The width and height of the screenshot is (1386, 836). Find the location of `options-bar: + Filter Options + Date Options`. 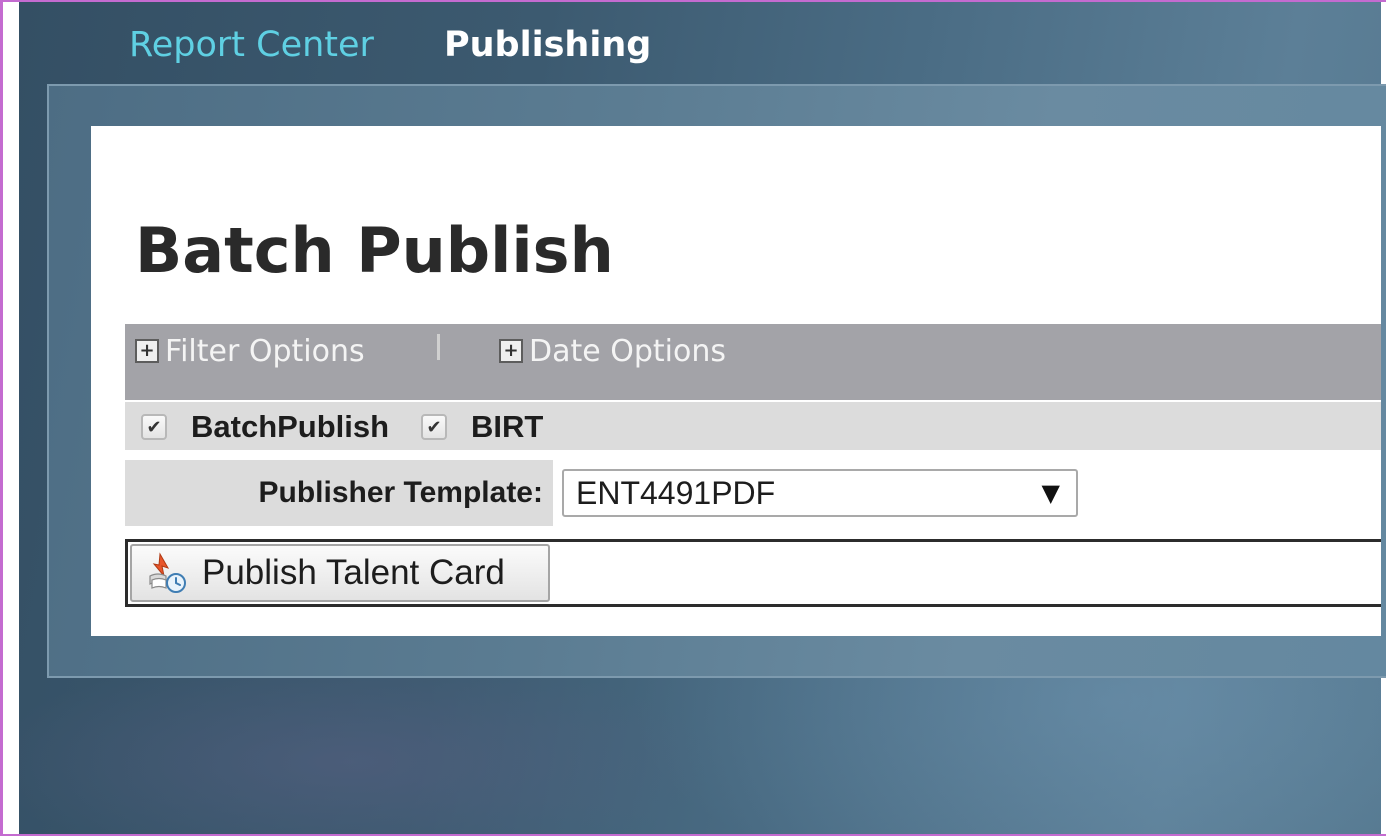

options-bar: + Filter Options + Date Options is located at coordinates (753, 362).